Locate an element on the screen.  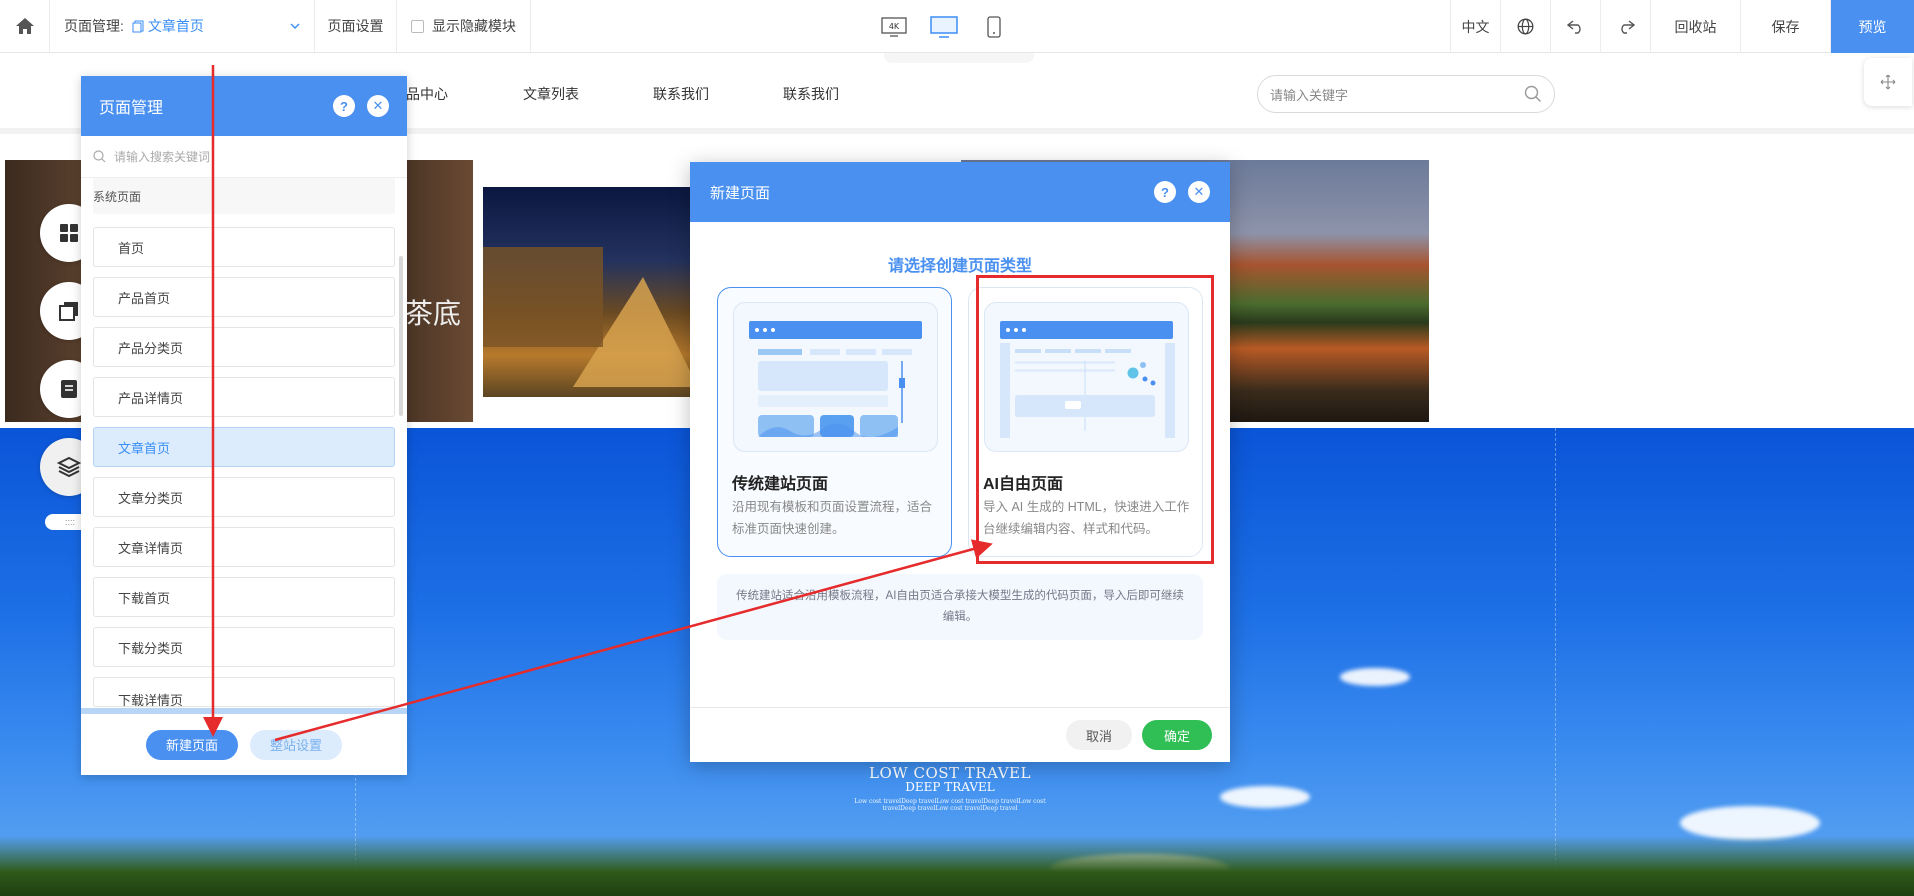
page-item-product-detail: 产品详情页 is located at coordinates (244, 397).